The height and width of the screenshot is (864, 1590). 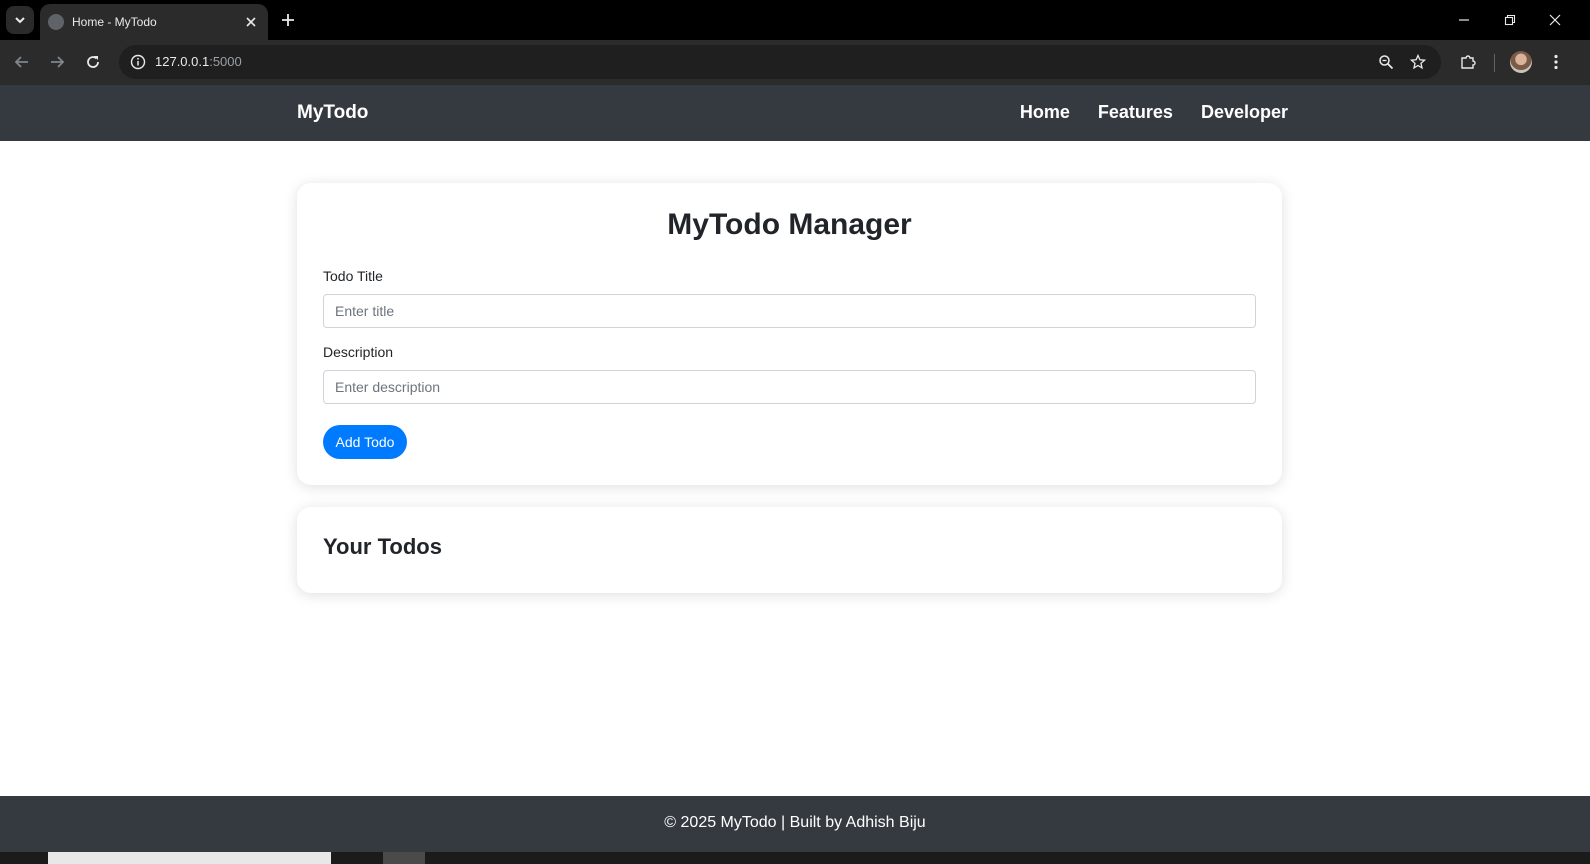 What do you see at coordinates (1494, 63) in the screenshot?
I see `toolbar-divider` at bounding box center [1494, 63].